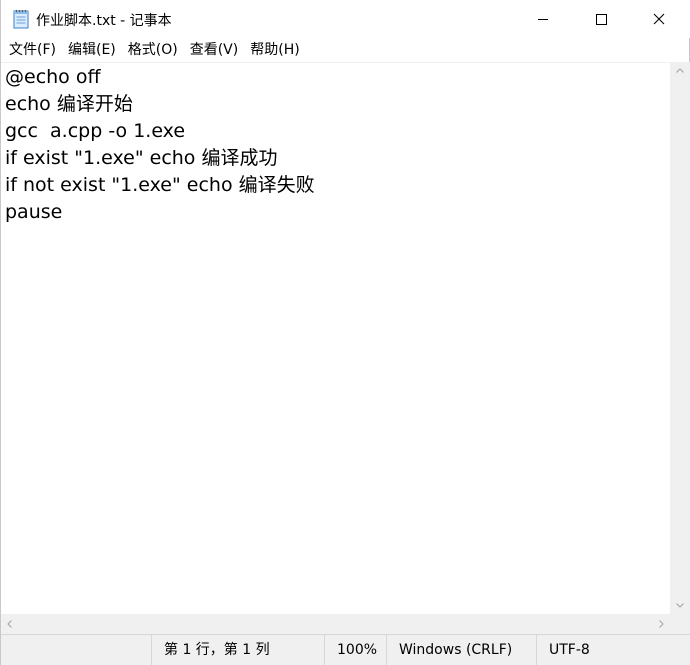  Describe the element at coordinates (274, 50) in the screenshot. I see `menu-help: 帮助(H)` at that location.